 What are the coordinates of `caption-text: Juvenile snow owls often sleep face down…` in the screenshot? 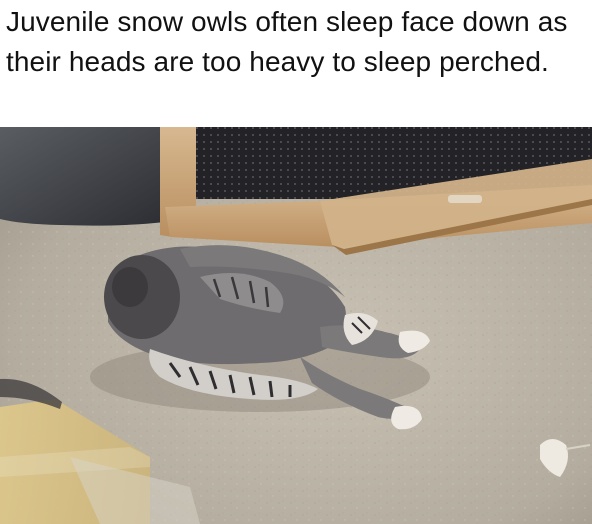 It's located at (287, 41).